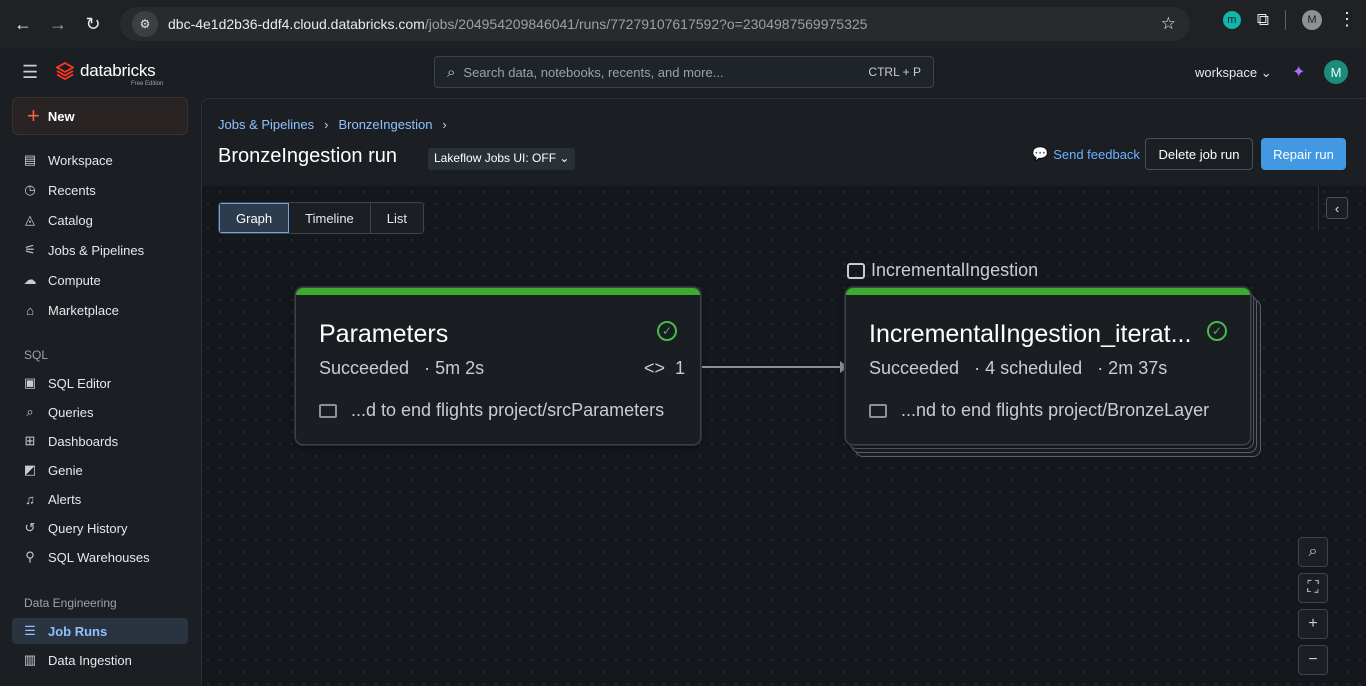  Describe the element at coordinates (1312, 19) in the screenshot. I see `profile-avatar: M` at that location.